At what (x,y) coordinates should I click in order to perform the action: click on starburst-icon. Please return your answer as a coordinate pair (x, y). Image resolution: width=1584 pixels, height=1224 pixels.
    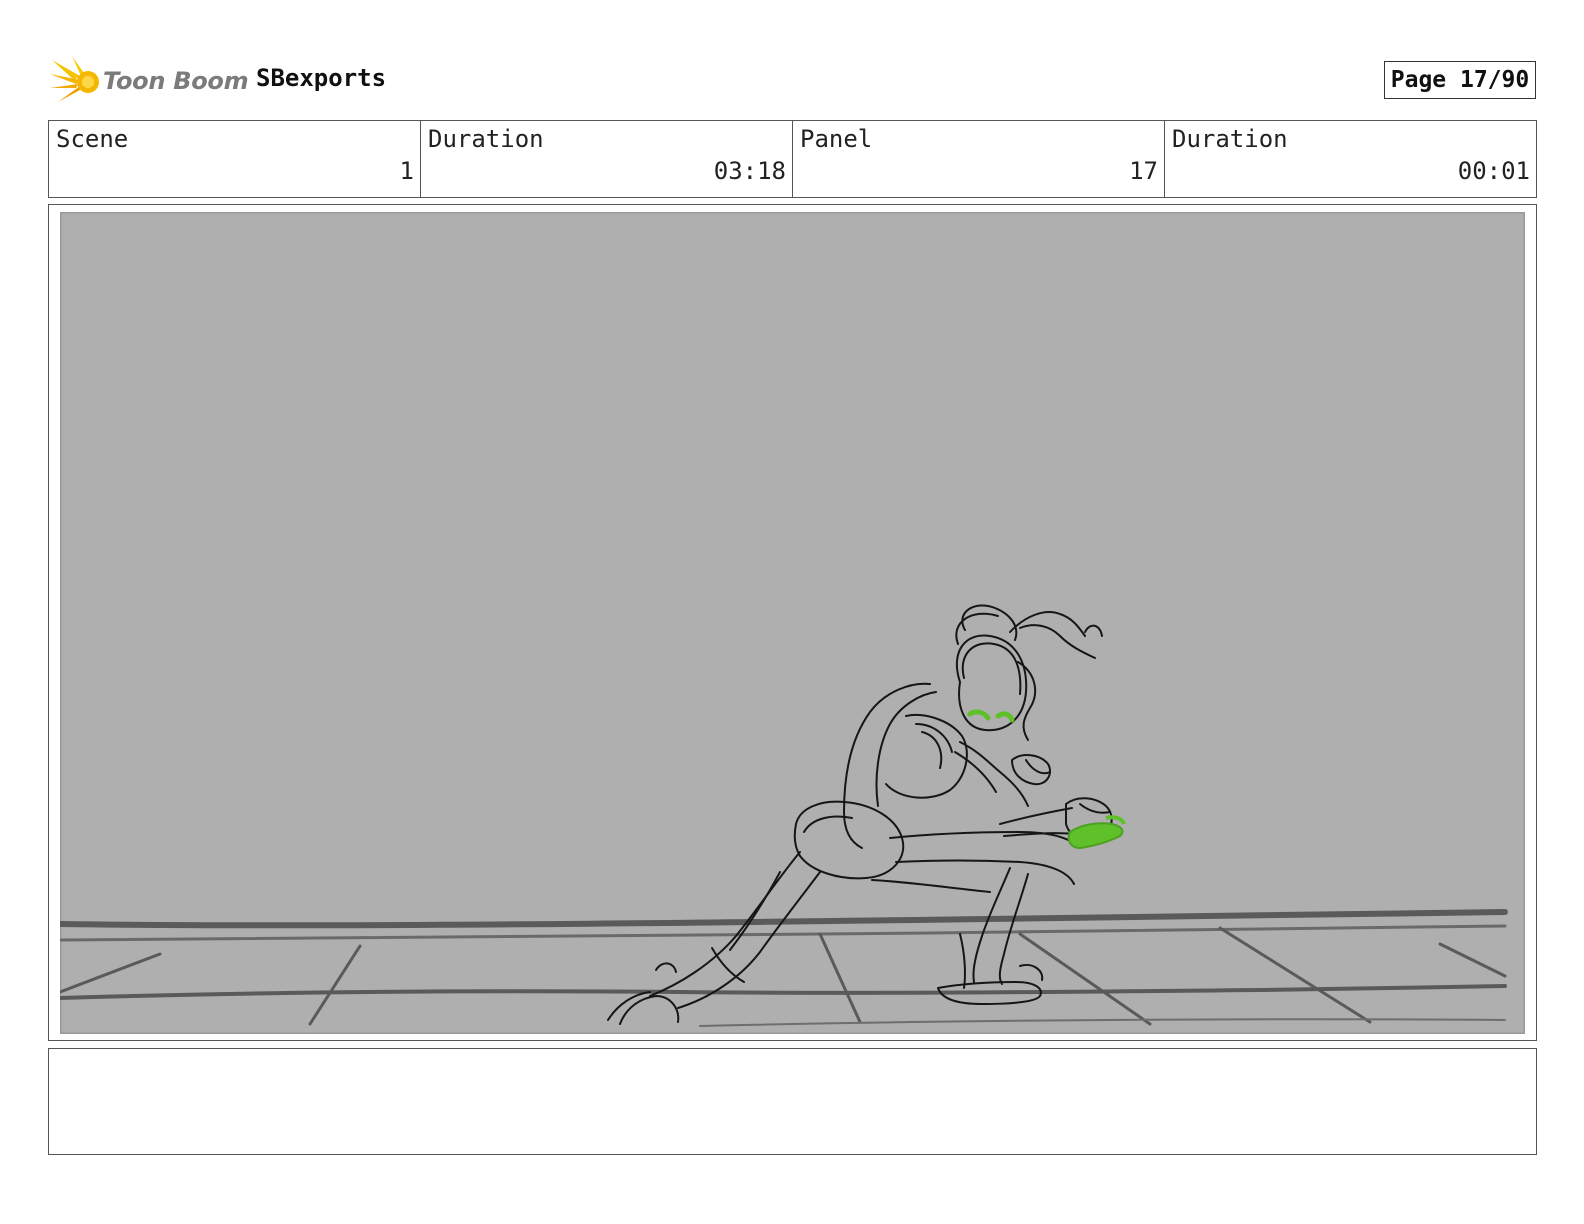
    Looking at the image, I should click on (74, 79).